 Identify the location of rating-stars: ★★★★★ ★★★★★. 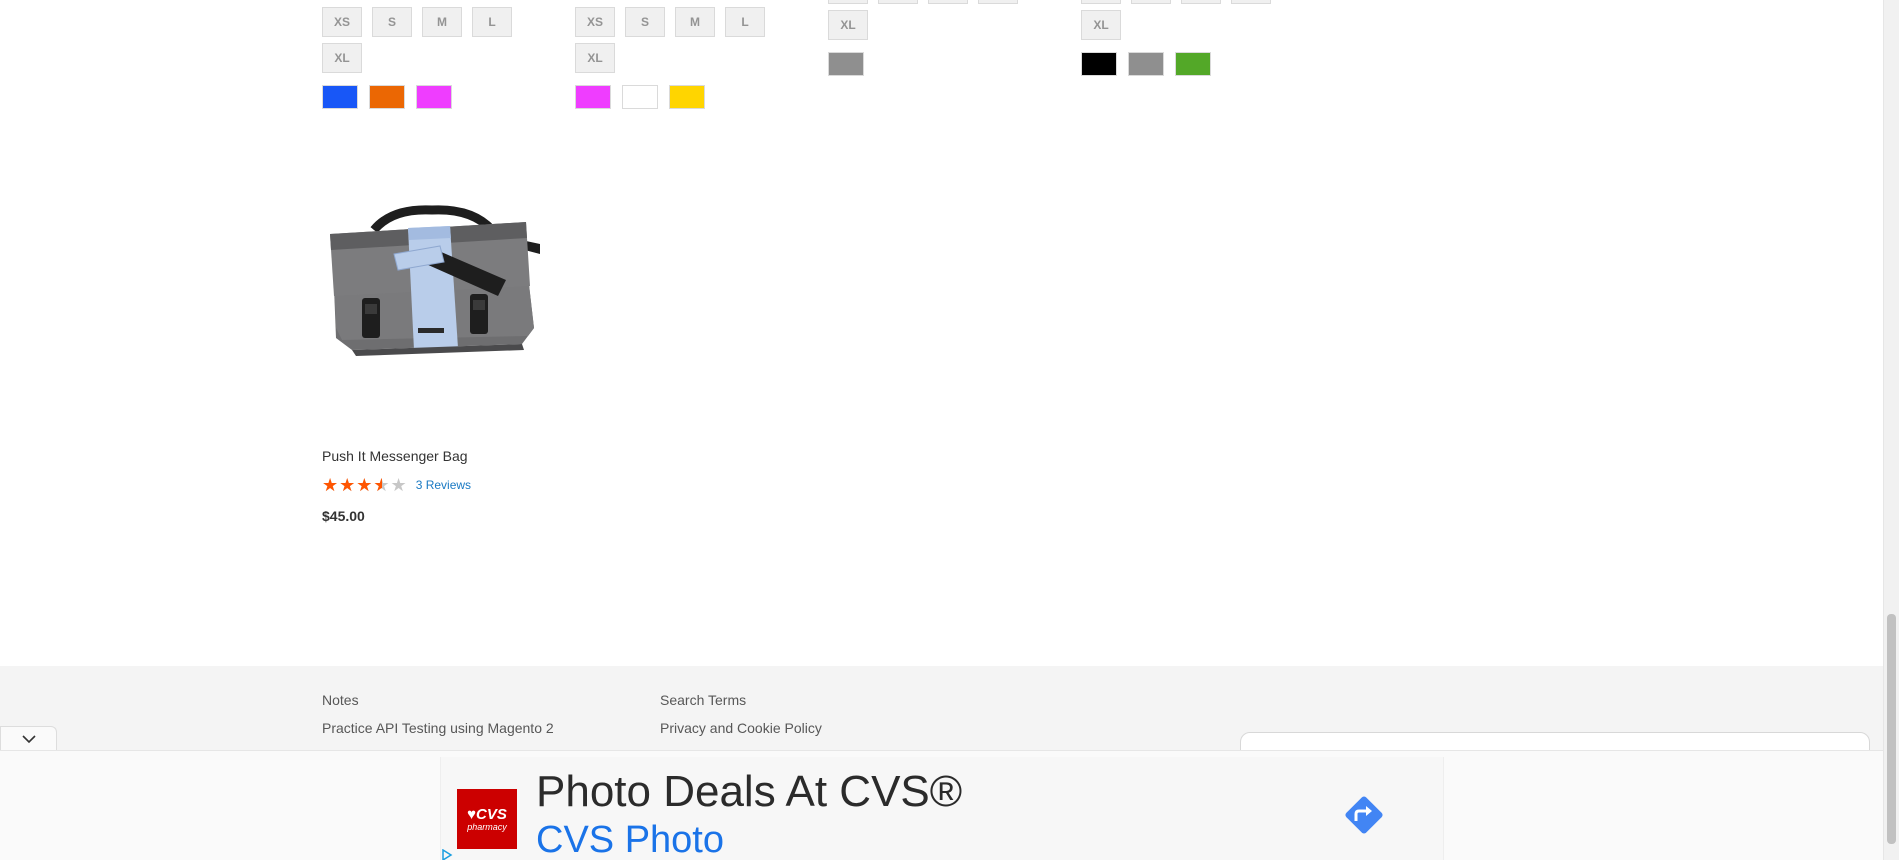
(365, 485).